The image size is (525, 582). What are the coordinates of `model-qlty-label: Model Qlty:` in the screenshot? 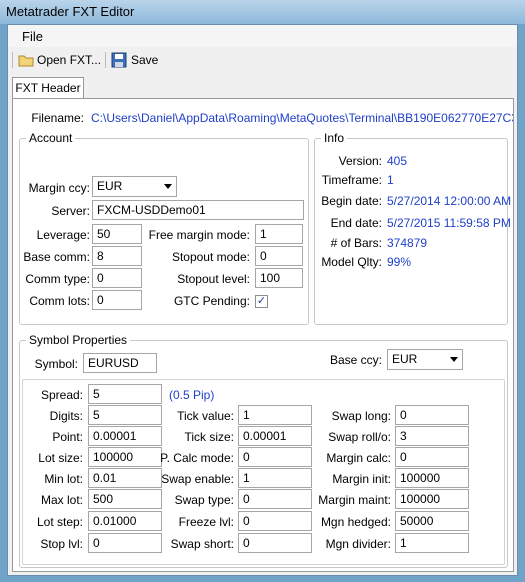 It's located at (351, 262).